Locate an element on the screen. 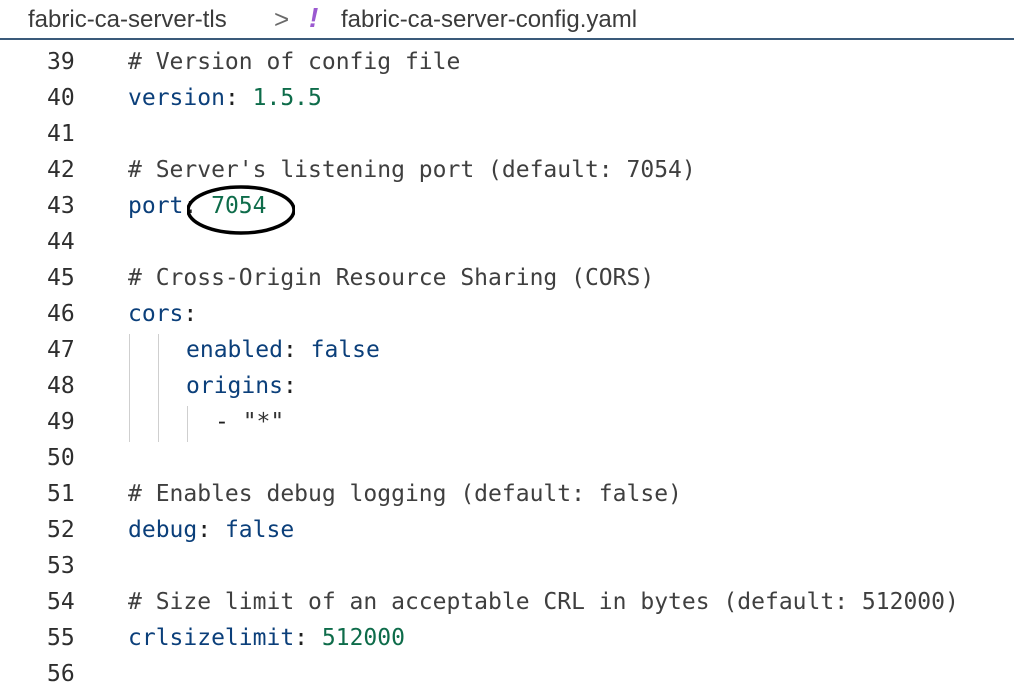 Image resolution: width=1014 pixels, height=698 pixels. token-key: cors is located at coordinates (156, 314).